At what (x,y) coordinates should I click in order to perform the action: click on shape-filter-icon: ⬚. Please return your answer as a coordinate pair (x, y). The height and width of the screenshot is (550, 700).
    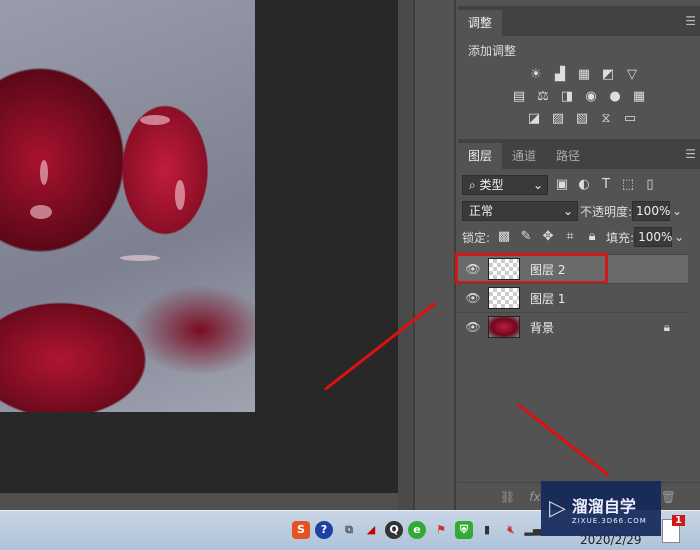
    Looking at the image, I should click on (628, 185).